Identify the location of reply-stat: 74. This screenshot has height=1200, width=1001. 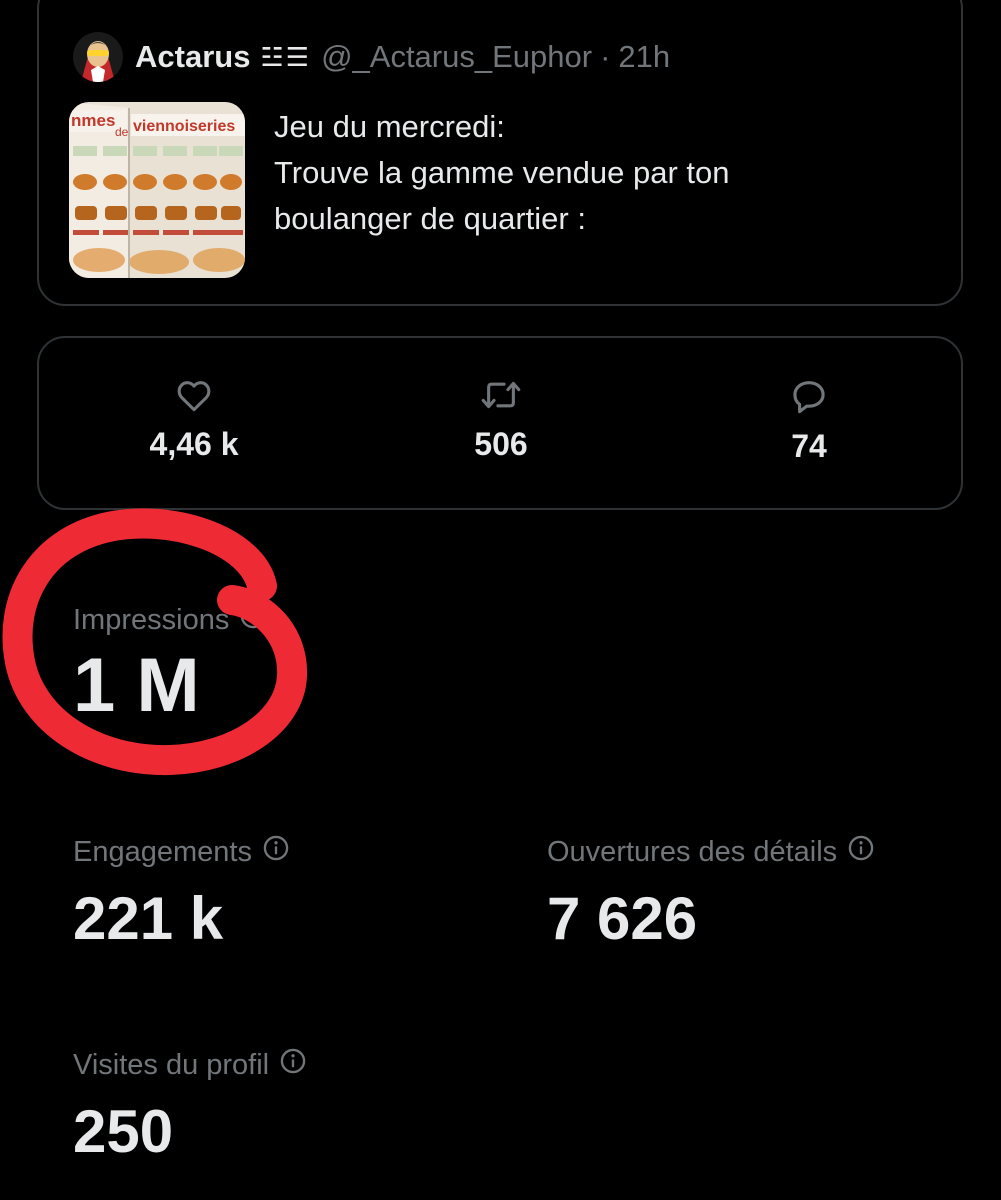
(809, 421).